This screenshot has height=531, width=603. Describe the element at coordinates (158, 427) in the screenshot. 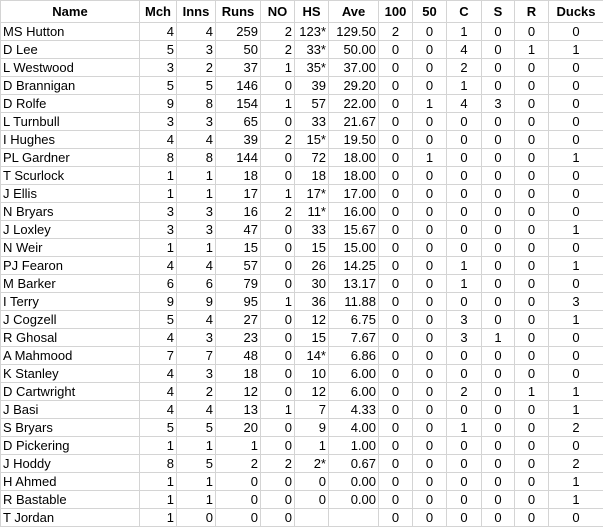

I see `cell-mch: 5` at that location.